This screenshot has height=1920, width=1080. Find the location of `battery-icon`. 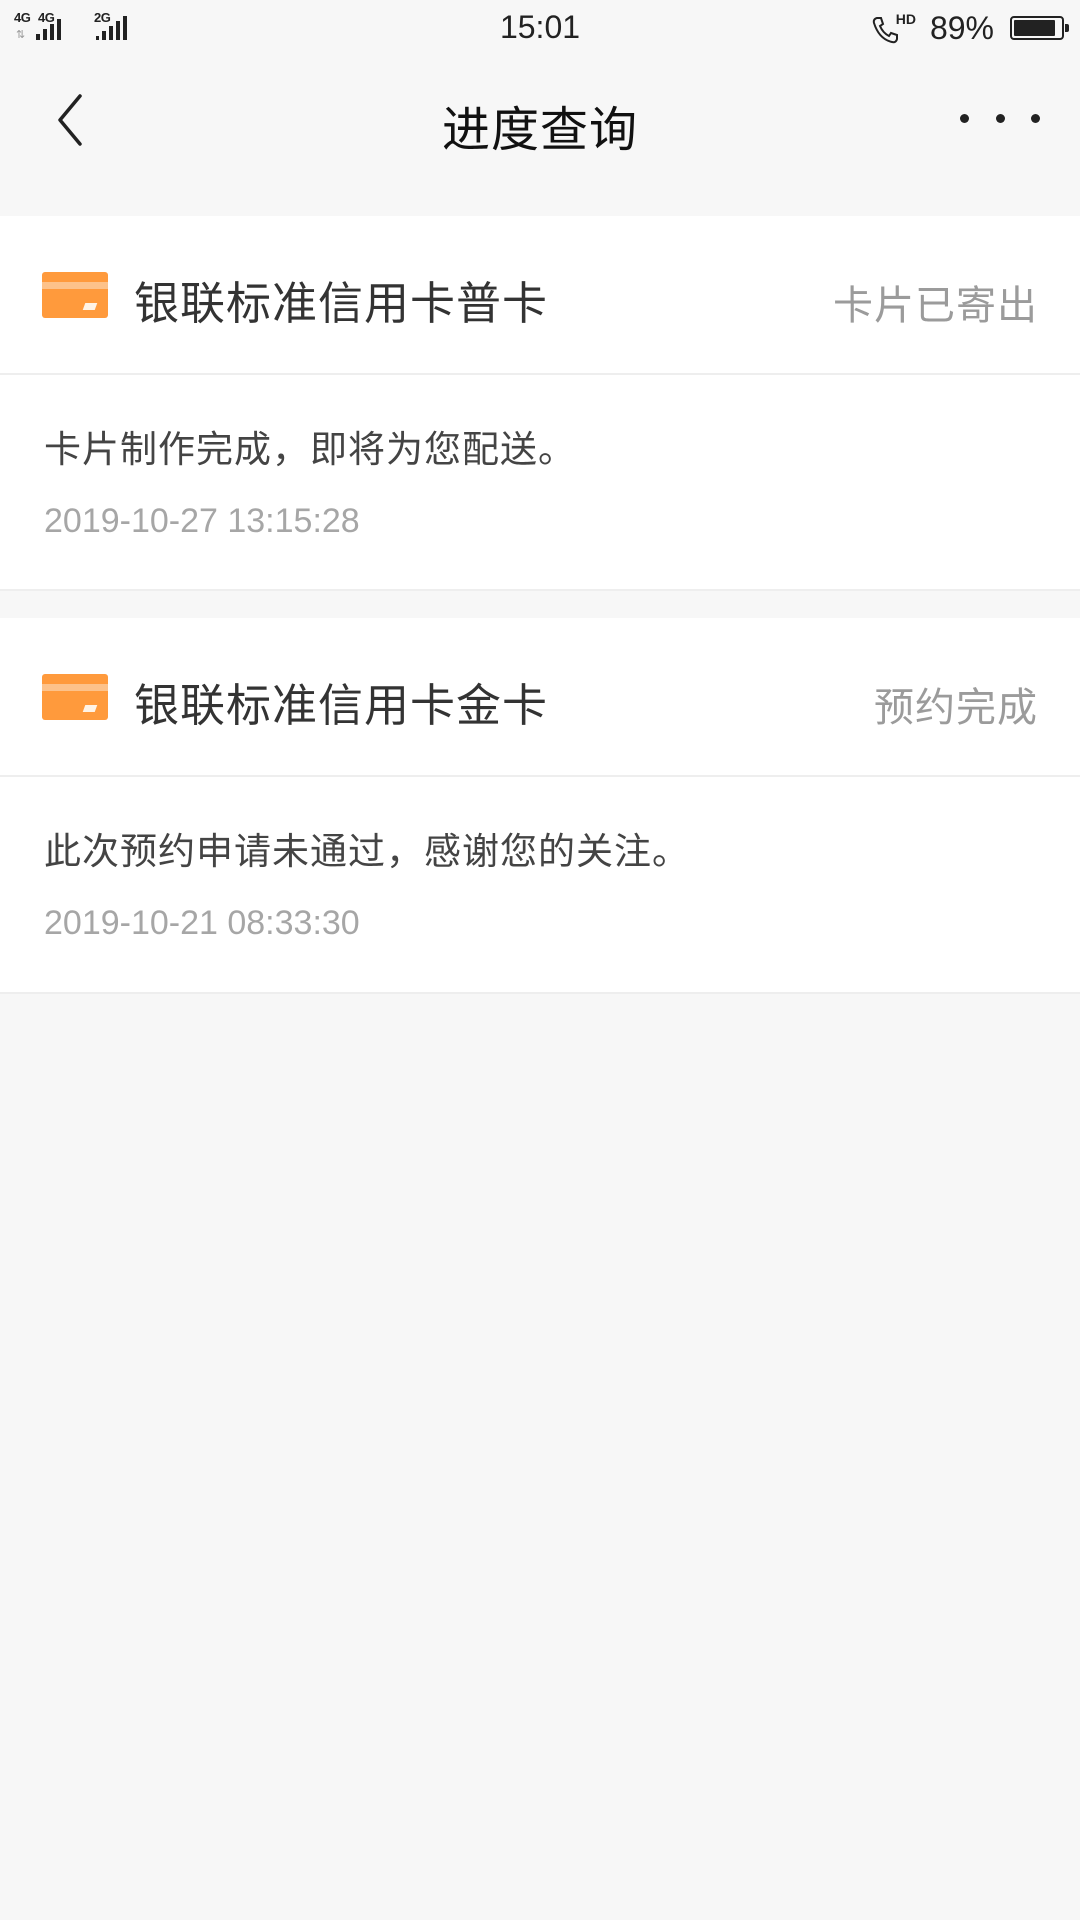

battery-icon is located at coordinates (1039, 28).